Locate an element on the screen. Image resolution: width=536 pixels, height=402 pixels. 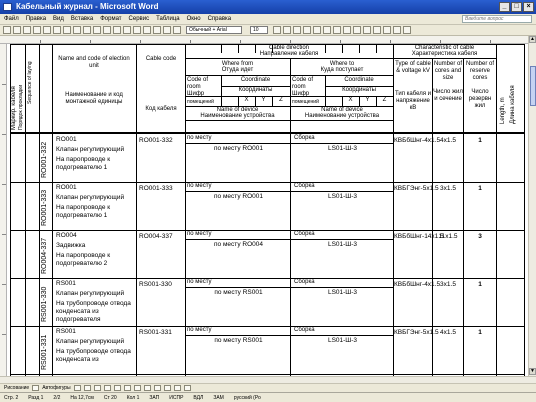
font-color-draw-icon is located at coordinates (187, 388).